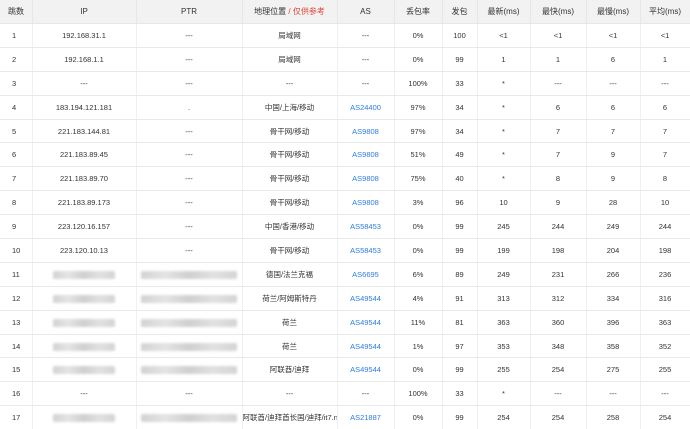 This screenshot has height=429, width=690. I want to click on cell-worst: 266, so click(613, 274).